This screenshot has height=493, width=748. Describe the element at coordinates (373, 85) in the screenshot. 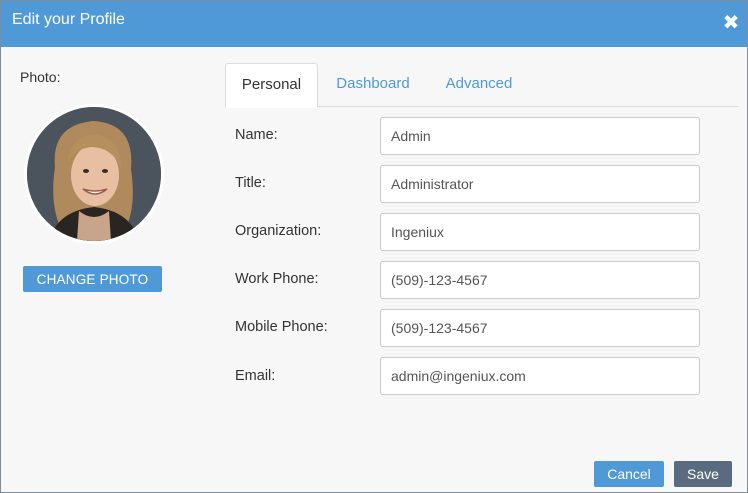

I see `tab-dashboard: Dashboard` at that location.